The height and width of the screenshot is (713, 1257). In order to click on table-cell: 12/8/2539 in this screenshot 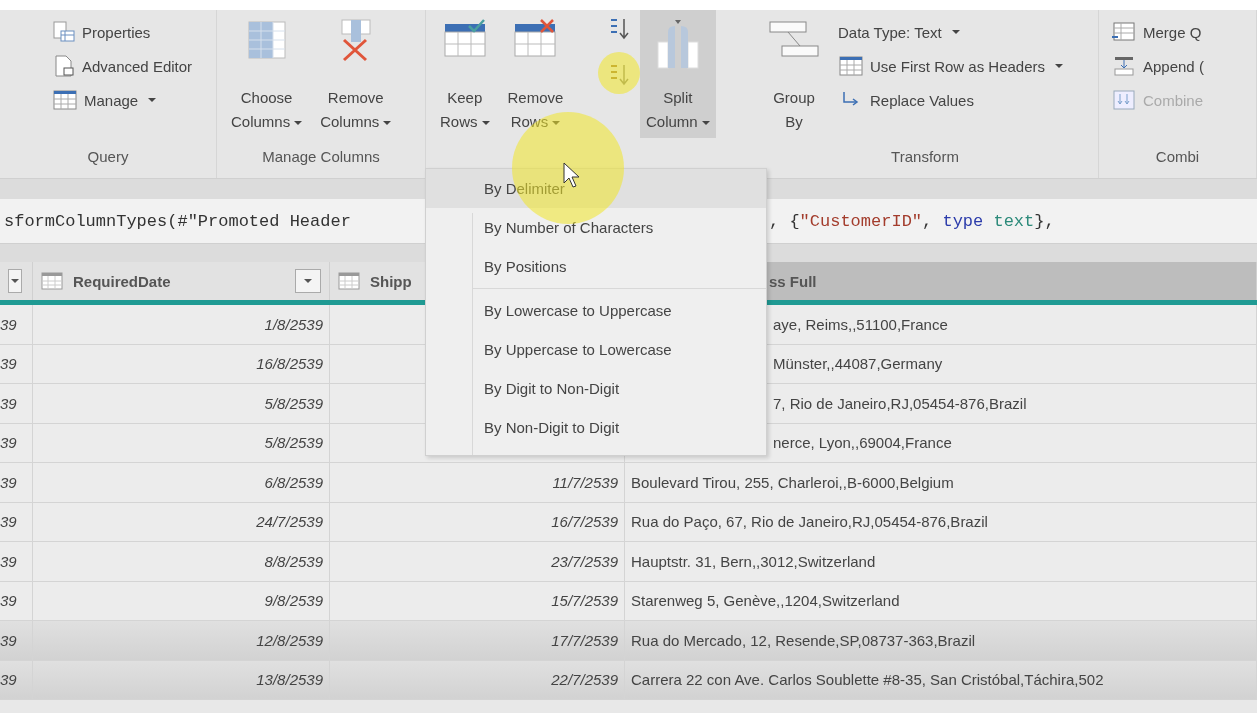, I will do `click(181, 640)`.